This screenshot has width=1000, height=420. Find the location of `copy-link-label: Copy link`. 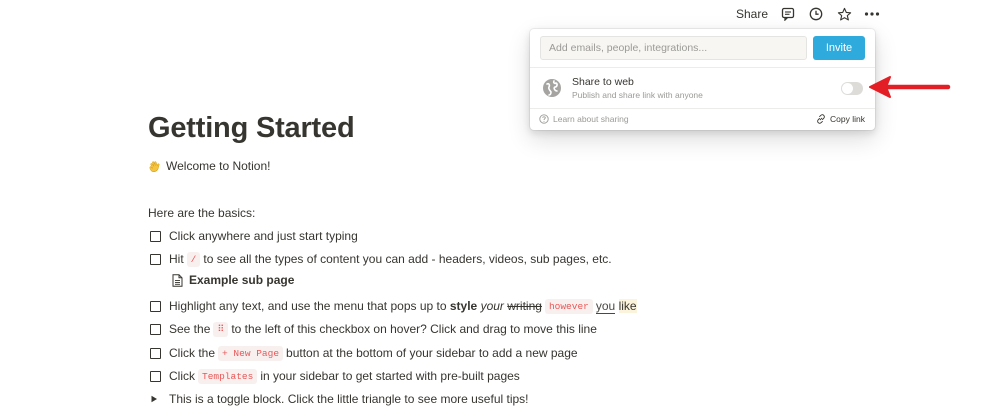

copy-link-label: Copy link is located at coordinates (847, 119).